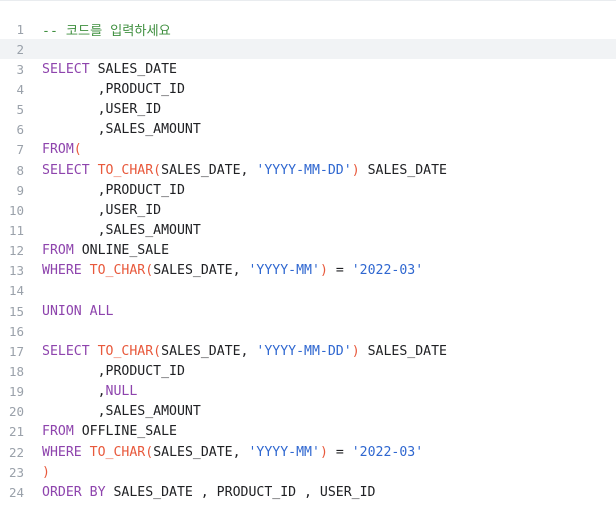 This screenshot has height=528, width=616. I want to click on code-token: SELECT, so click(66, 170).